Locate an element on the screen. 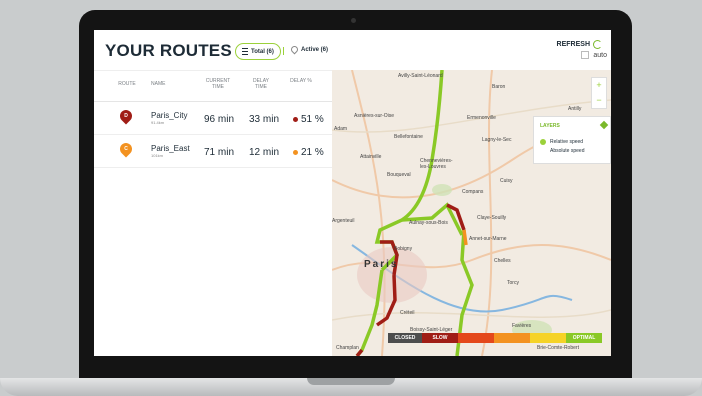 The image size is (702, 396). active-filter-button: Active (6) is located at coordinates (309, 49).